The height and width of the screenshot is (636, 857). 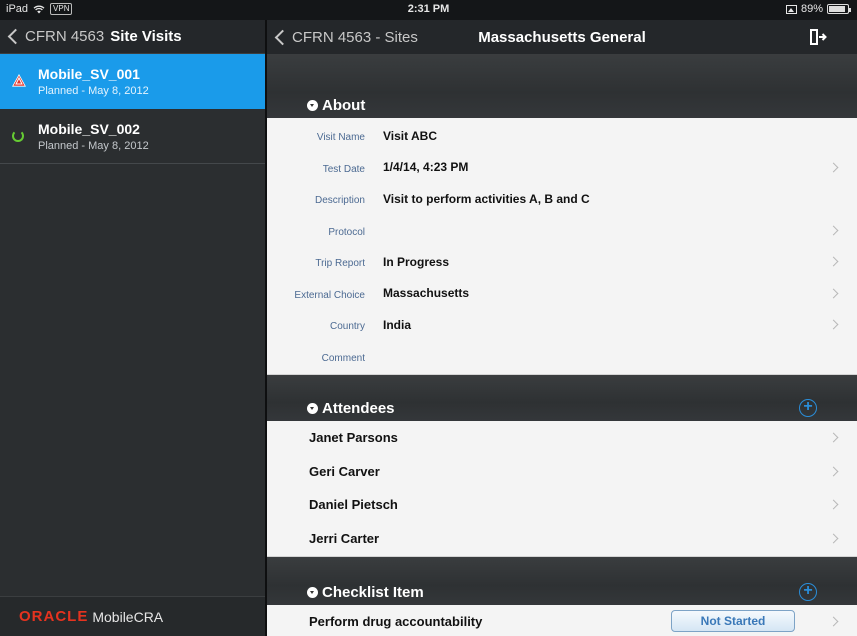 I want to click on brand-footer: ORACLE MobileCRA, so click(x=132, y=616).